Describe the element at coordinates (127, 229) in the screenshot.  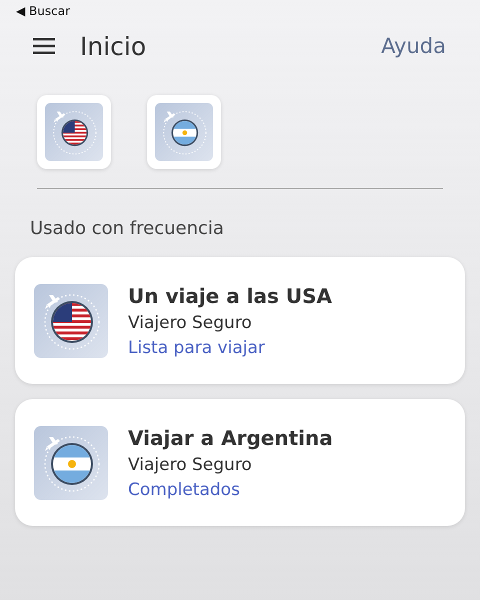
I see `section-heading: Usado con frecuencia` at that location.